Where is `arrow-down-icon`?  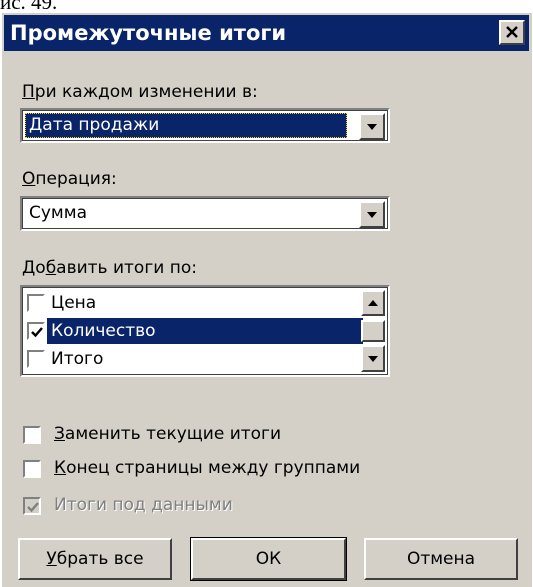 arrow-down-icon is located at coordinates (373, 359).